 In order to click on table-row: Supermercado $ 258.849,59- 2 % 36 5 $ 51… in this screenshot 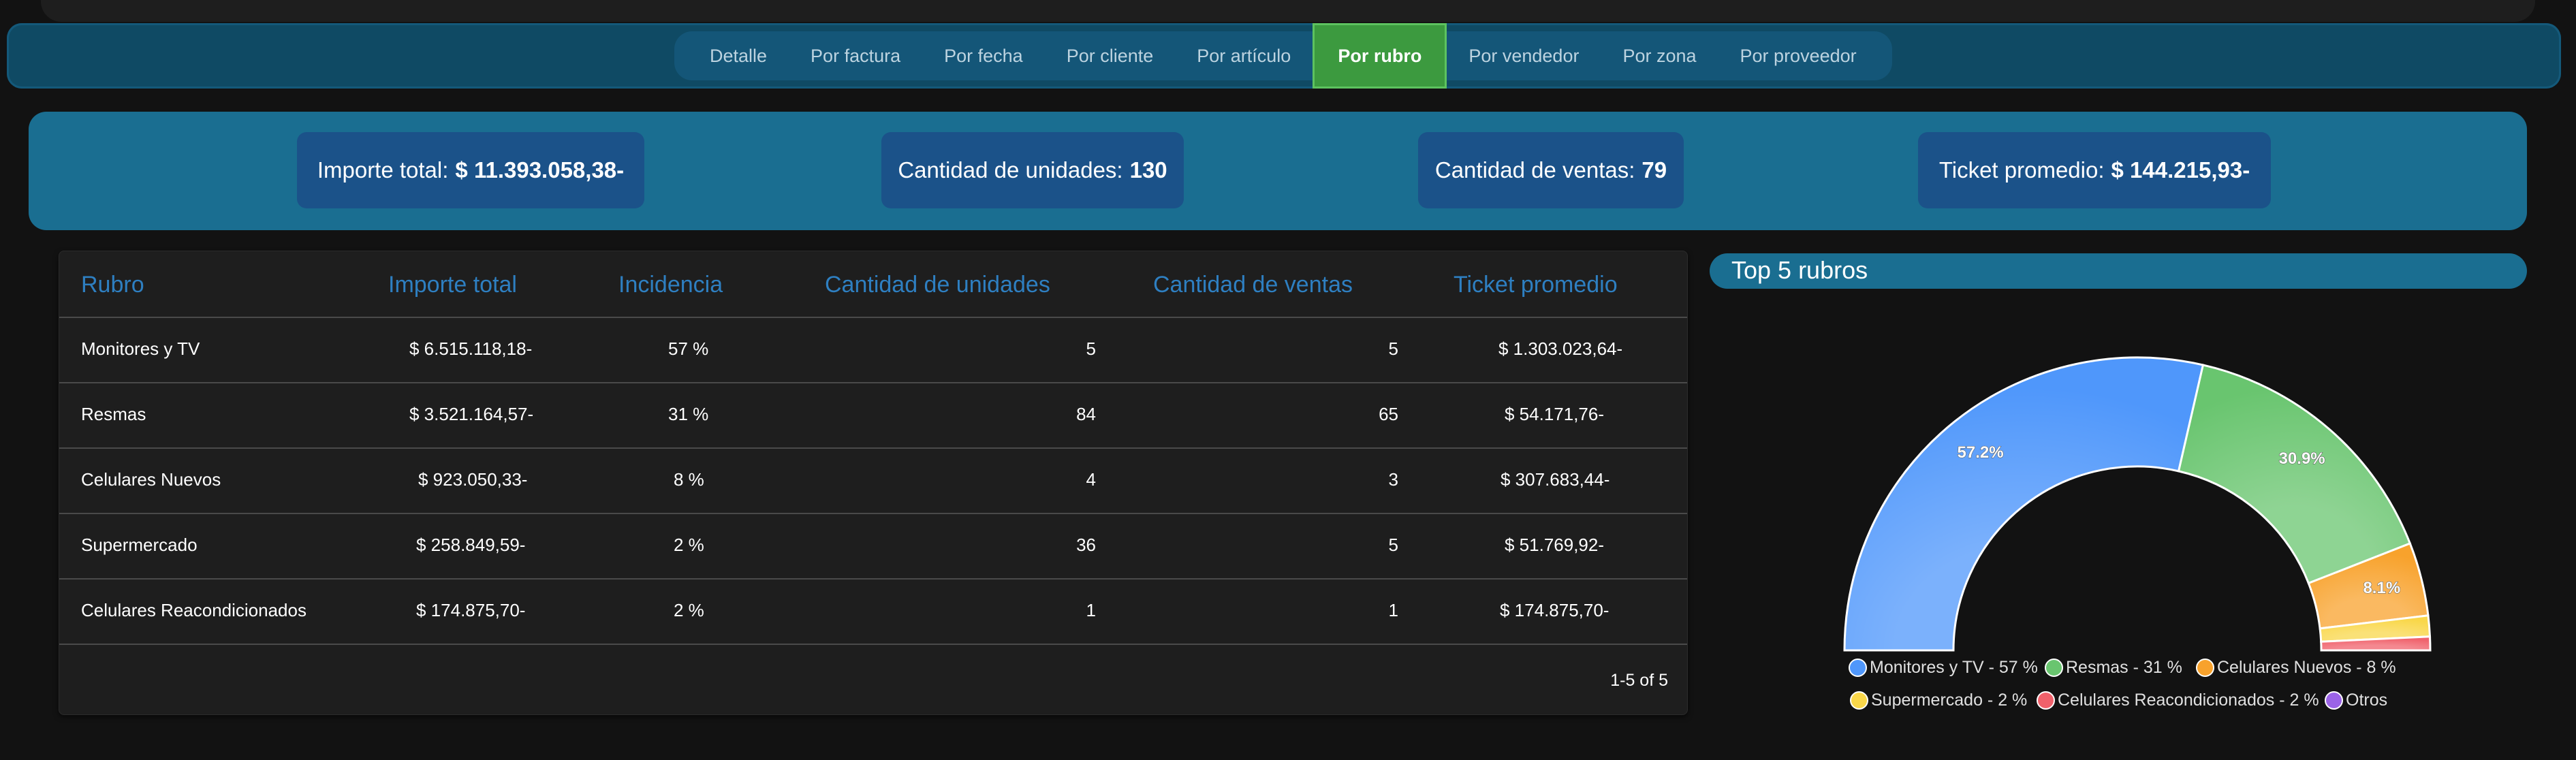, I will do `click(873, 547)`.